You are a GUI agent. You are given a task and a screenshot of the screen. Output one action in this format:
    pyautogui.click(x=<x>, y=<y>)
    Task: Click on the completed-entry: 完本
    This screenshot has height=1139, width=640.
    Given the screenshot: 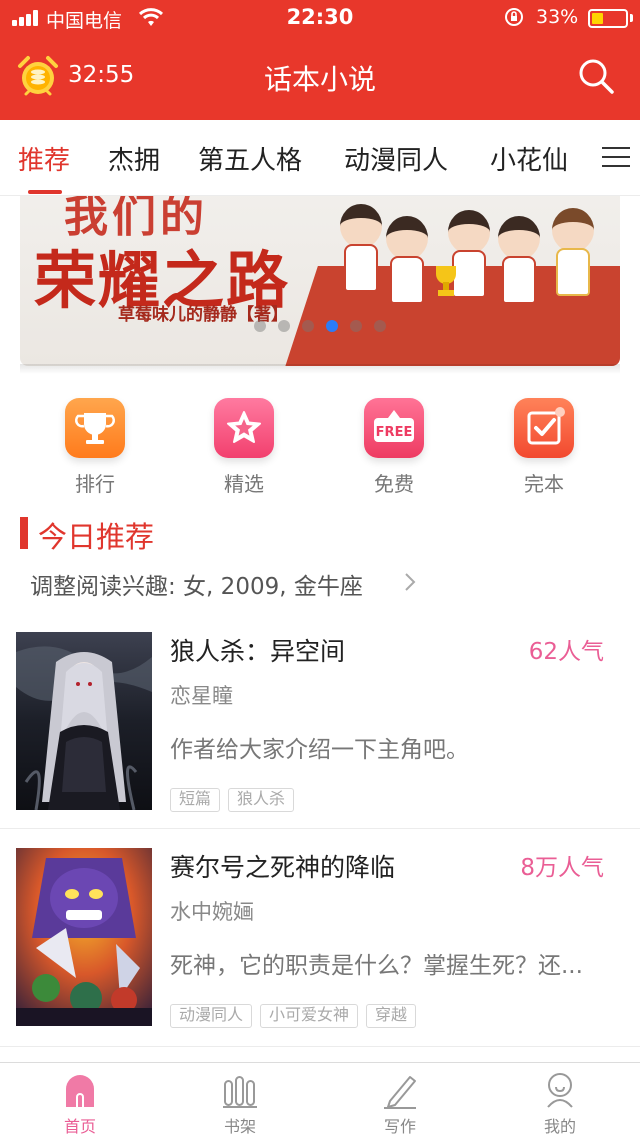 What is the action you would take?
    pyautogui.click(x=544, y=448)
    